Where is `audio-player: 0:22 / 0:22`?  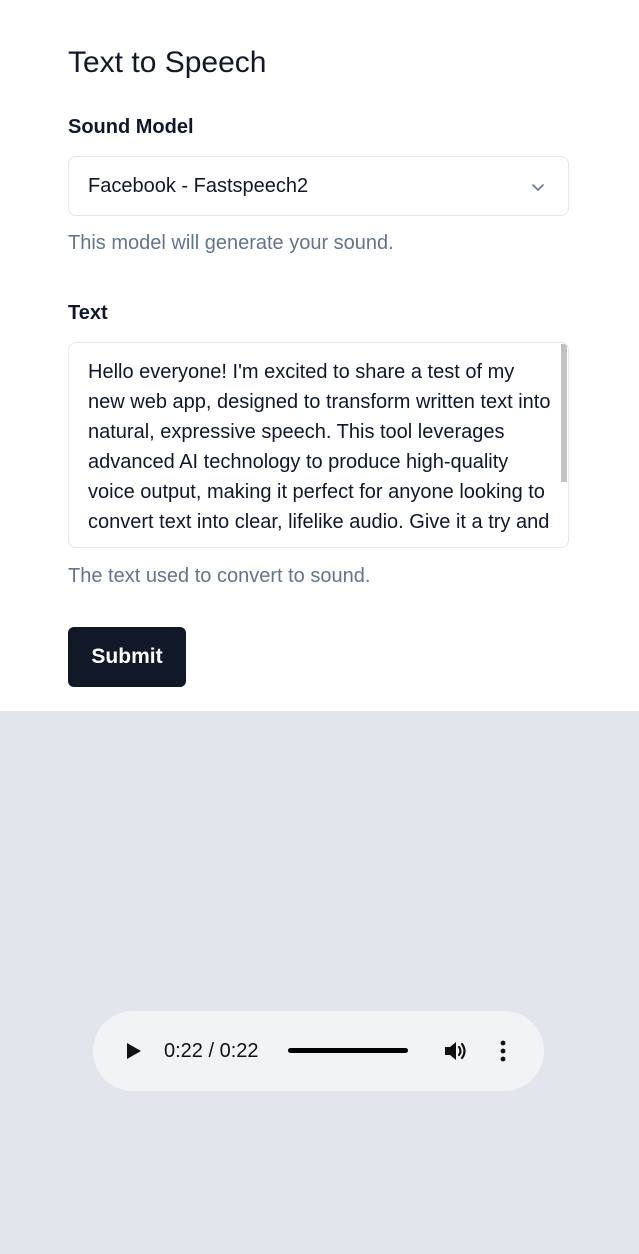
audio-player: 0:22 / 0:22 is located at coordinates (318, 1051).